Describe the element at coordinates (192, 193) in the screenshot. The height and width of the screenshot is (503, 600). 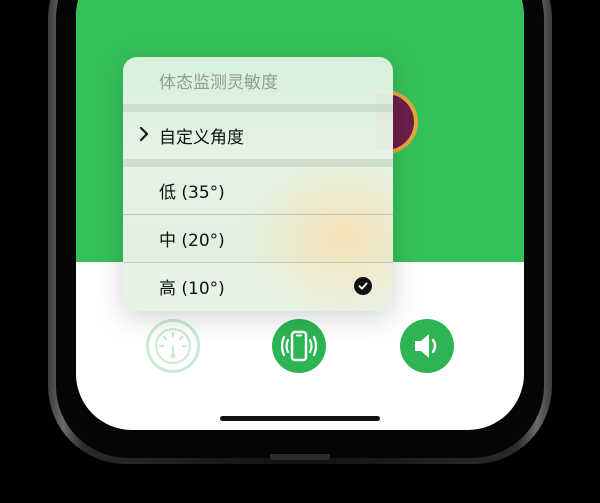
I see `option-low-label: 低 (35°)` at that location.